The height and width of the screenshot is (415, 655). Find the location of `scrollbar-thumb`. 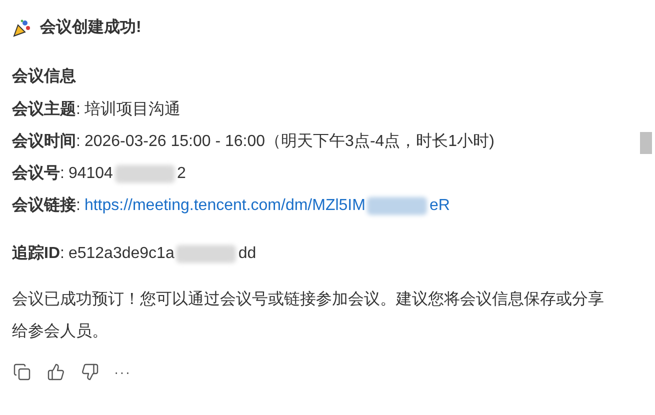

scrollbar-thumb is located at coordinates (646, 143).